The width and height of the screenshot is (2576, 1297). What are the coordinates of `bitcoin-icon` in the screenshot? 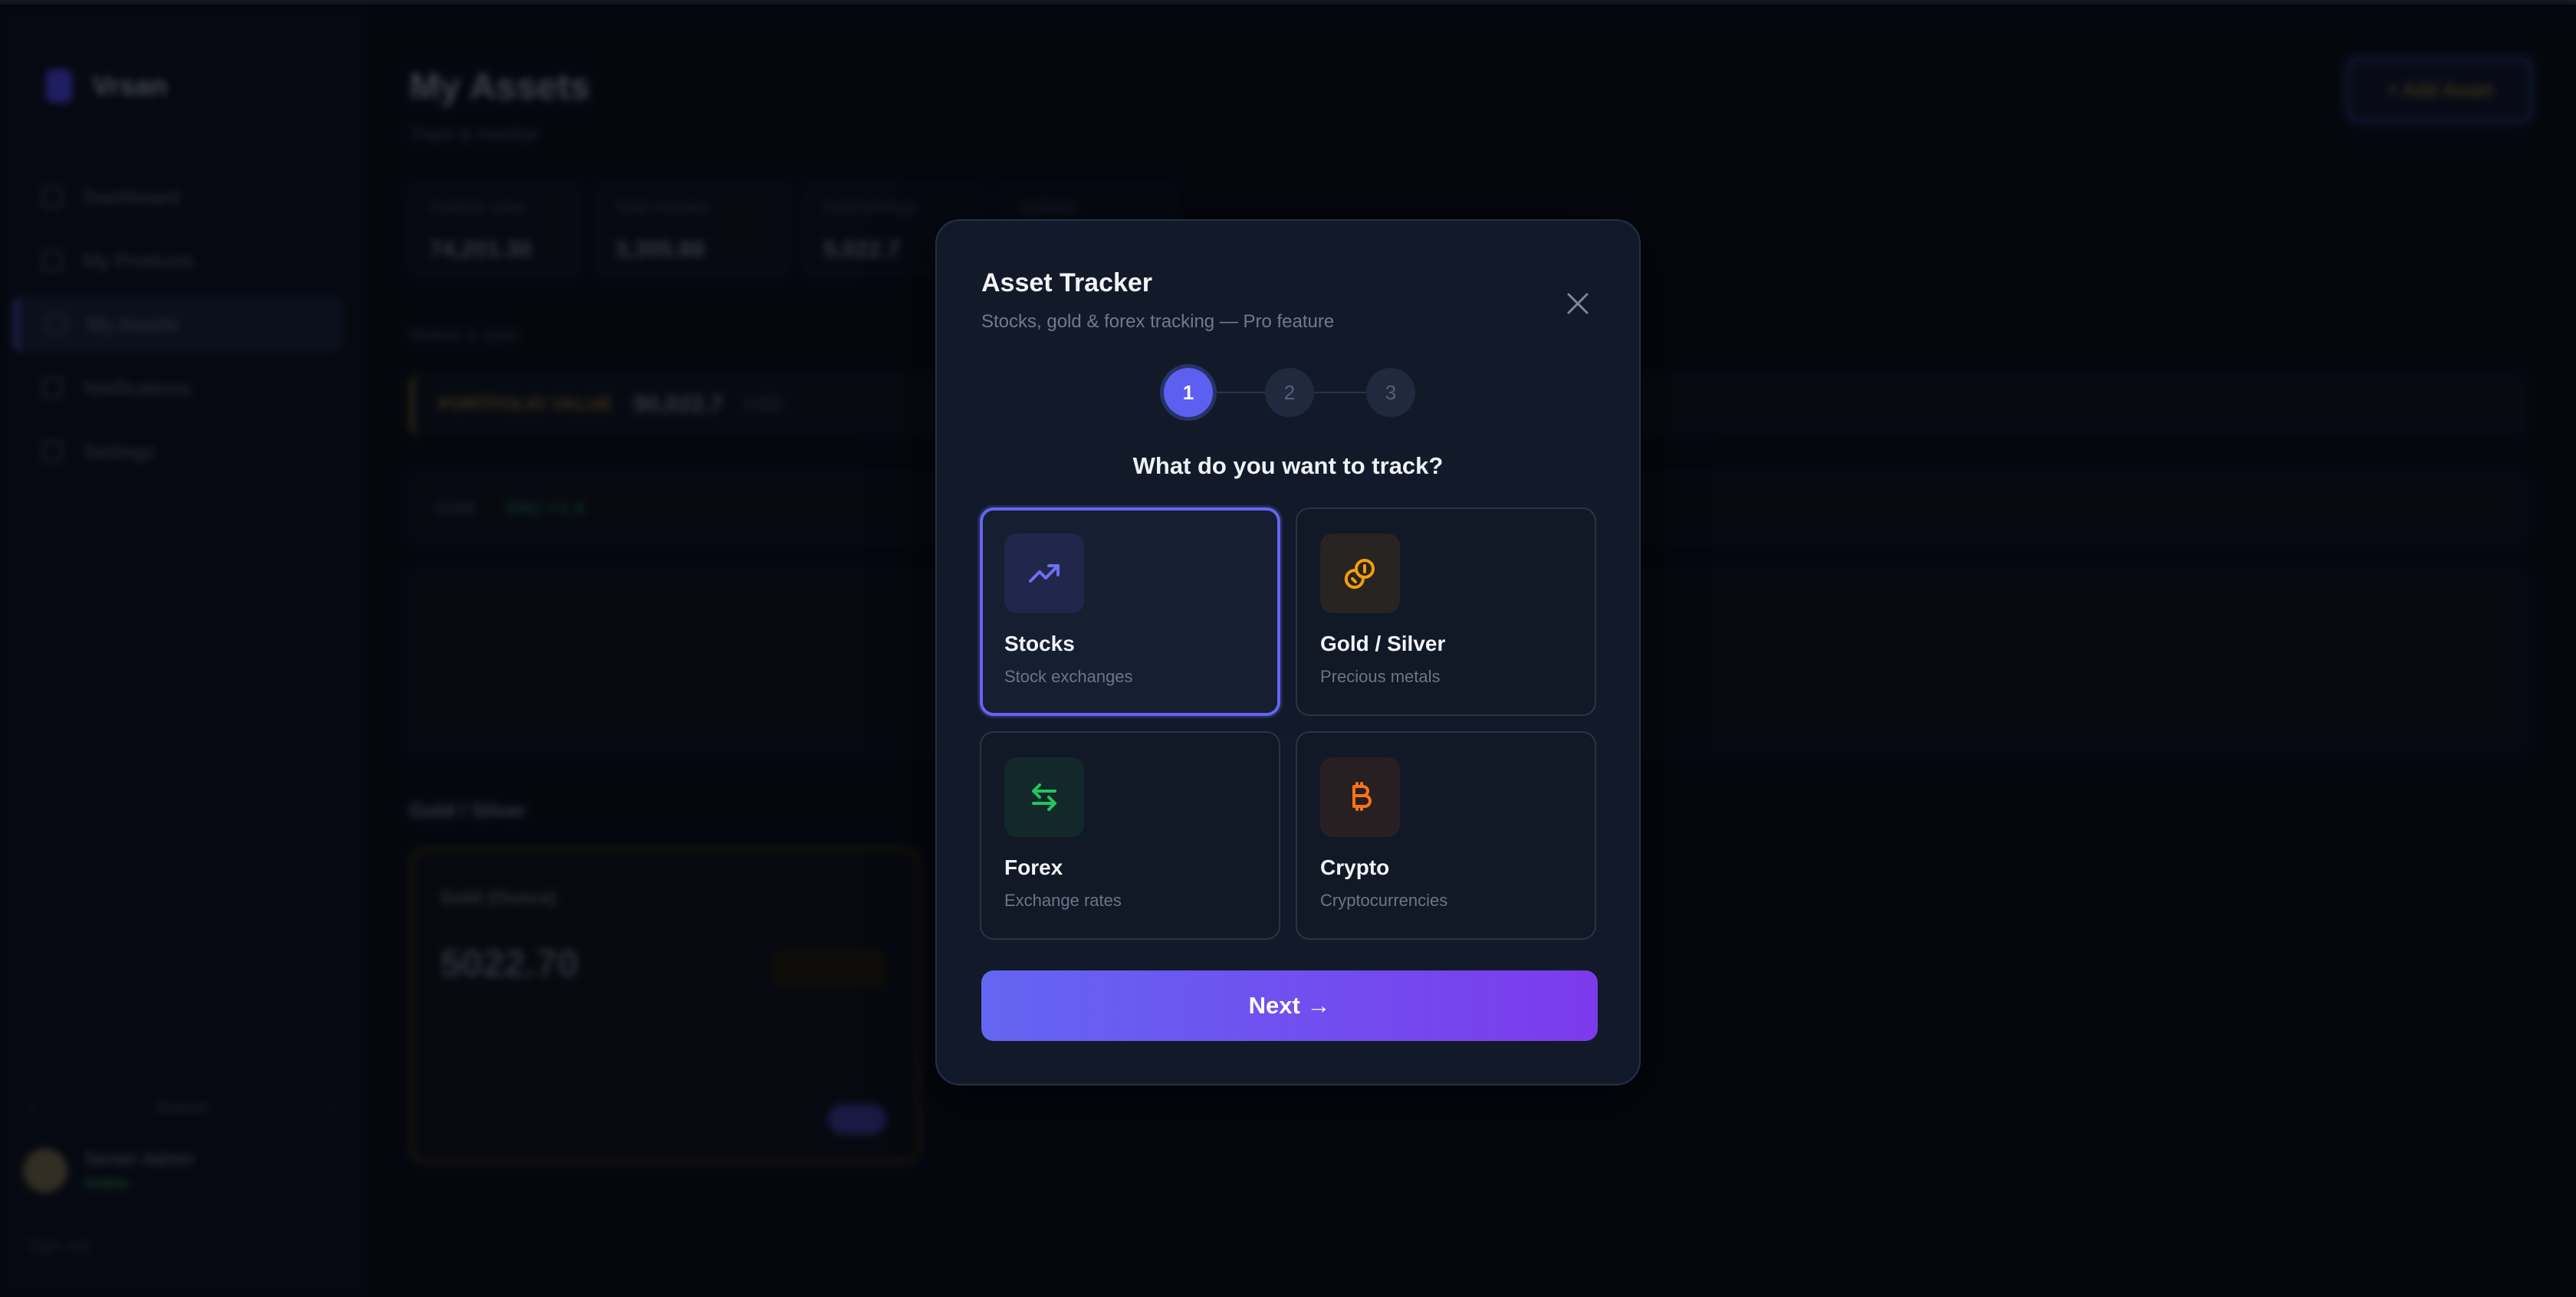 It's located at (1362, 796).